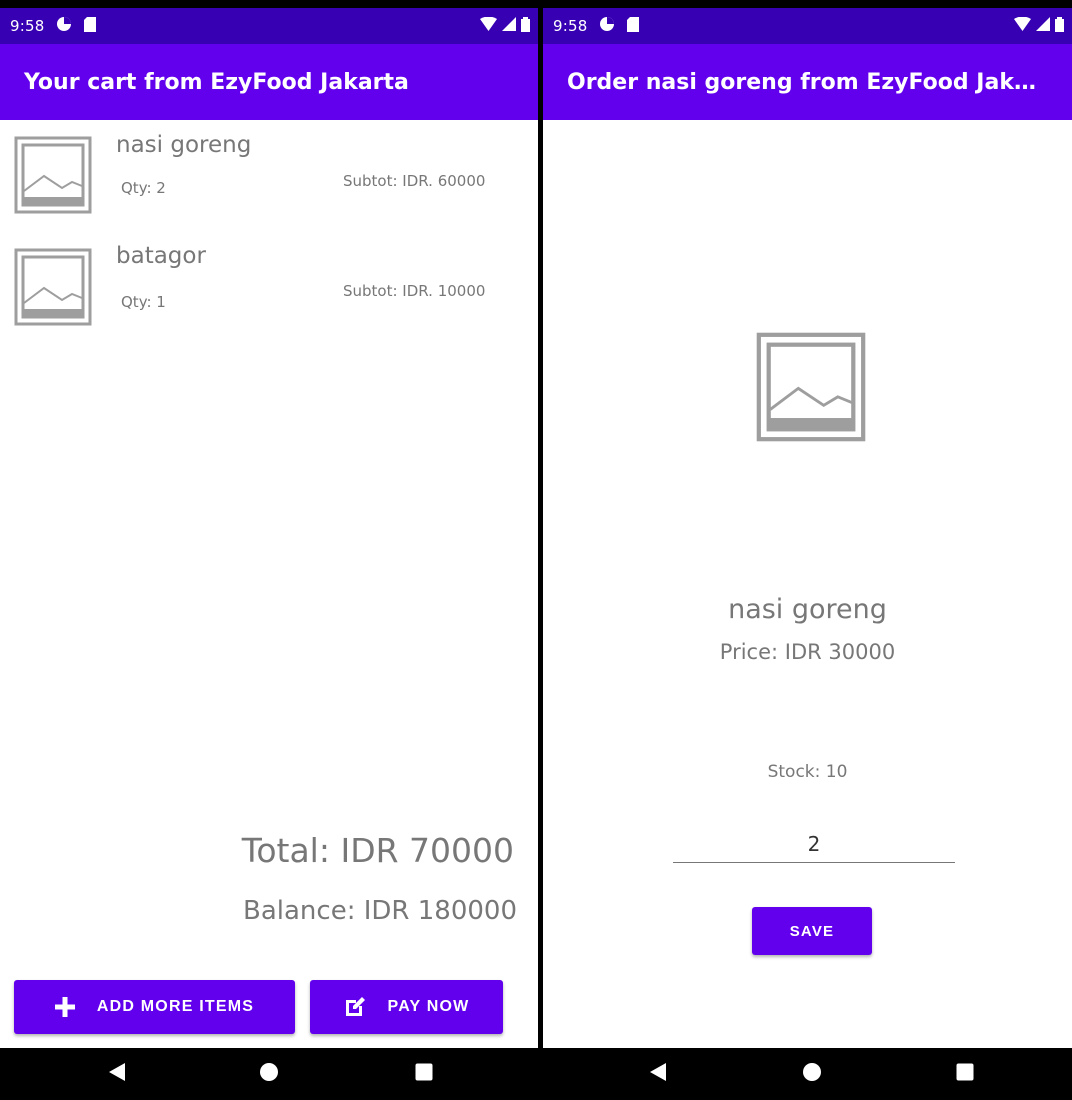 Image resolution: width=1072 pixels, height=1100 pixels. What do you see at coordinates (175, 1006) in the screenshot?
I see `add-more-items-label: ADD MORE ITEMS` at bounding box center [175, 1006].